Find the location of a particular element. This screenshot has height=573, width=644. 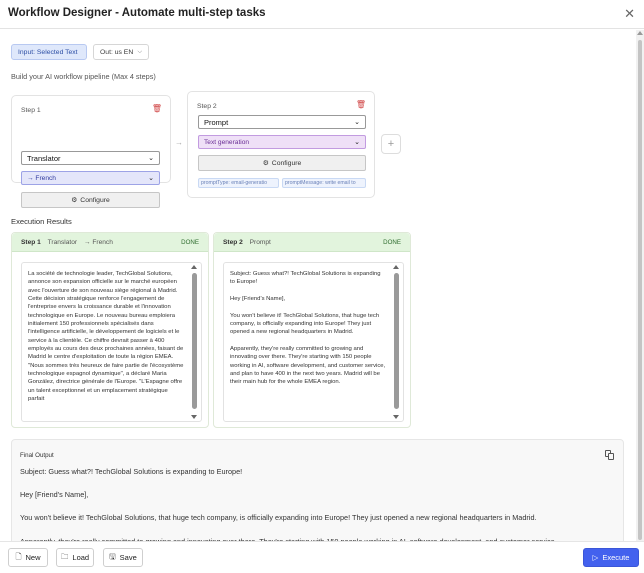

result-step: Step 2 is located at coordinates (233, 242).